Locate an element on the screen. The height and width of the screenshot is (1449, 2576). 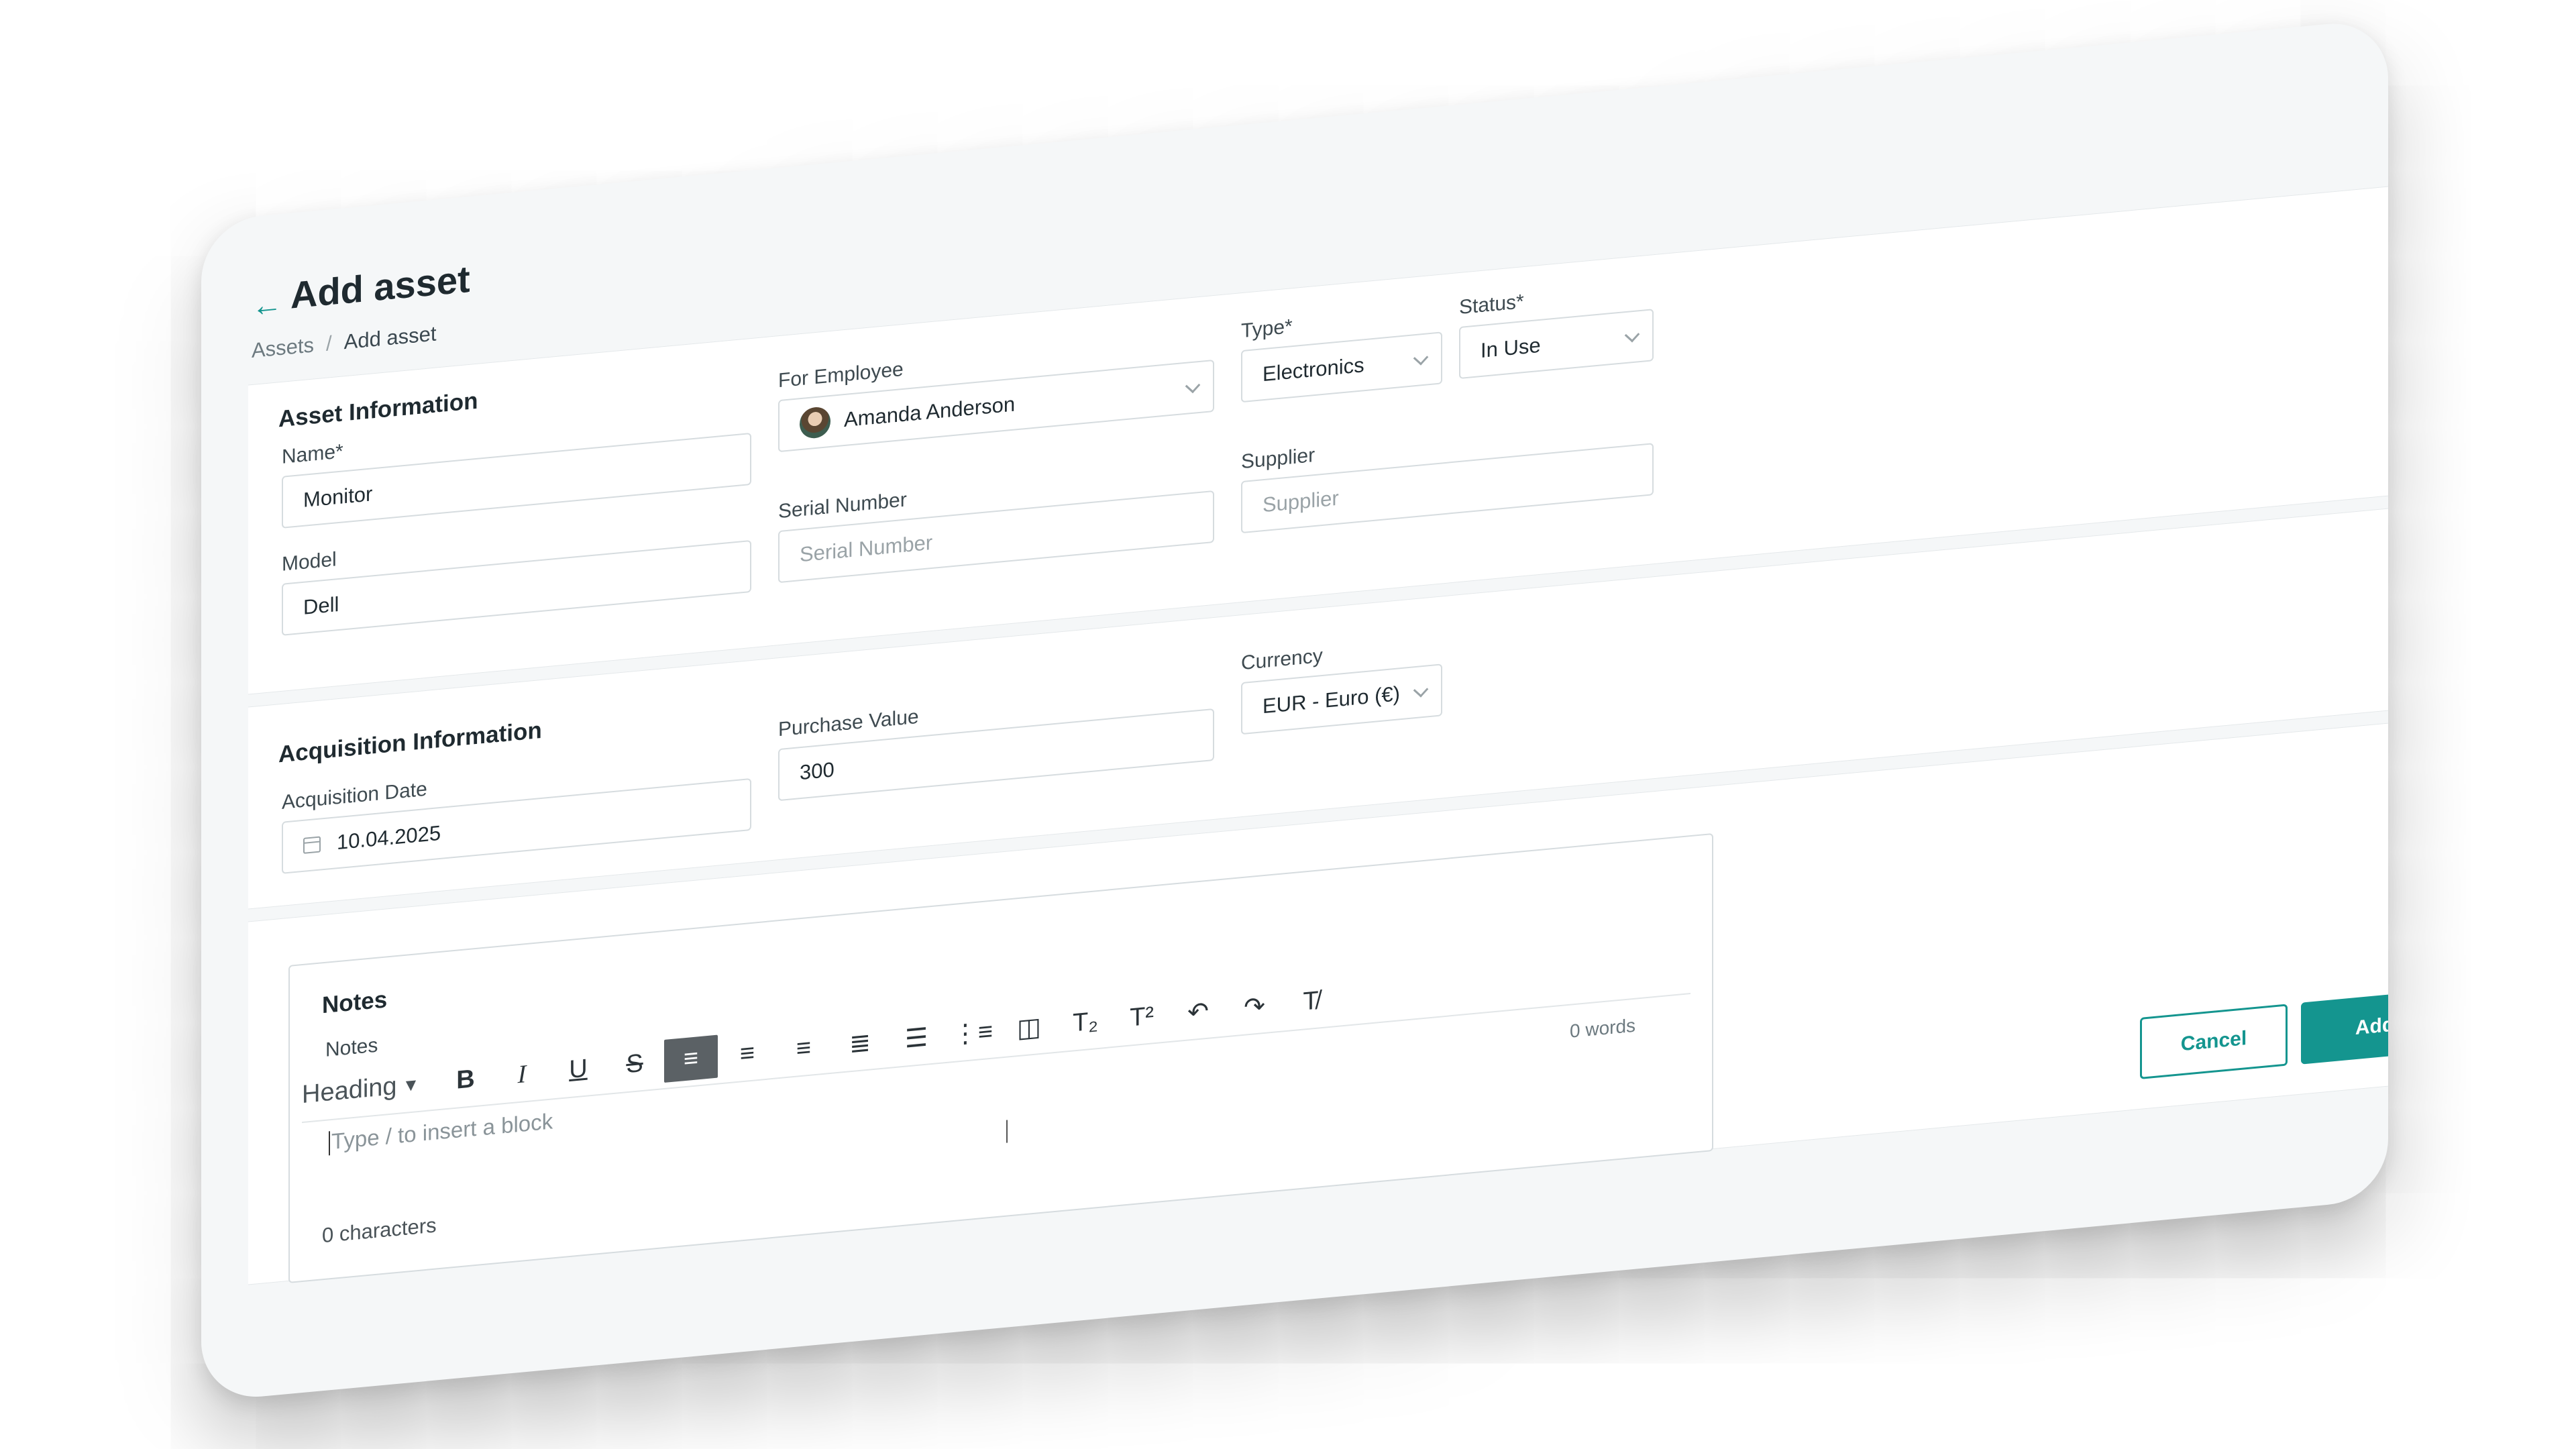
currency-label: Currency is located at coordinates (1282, 659).